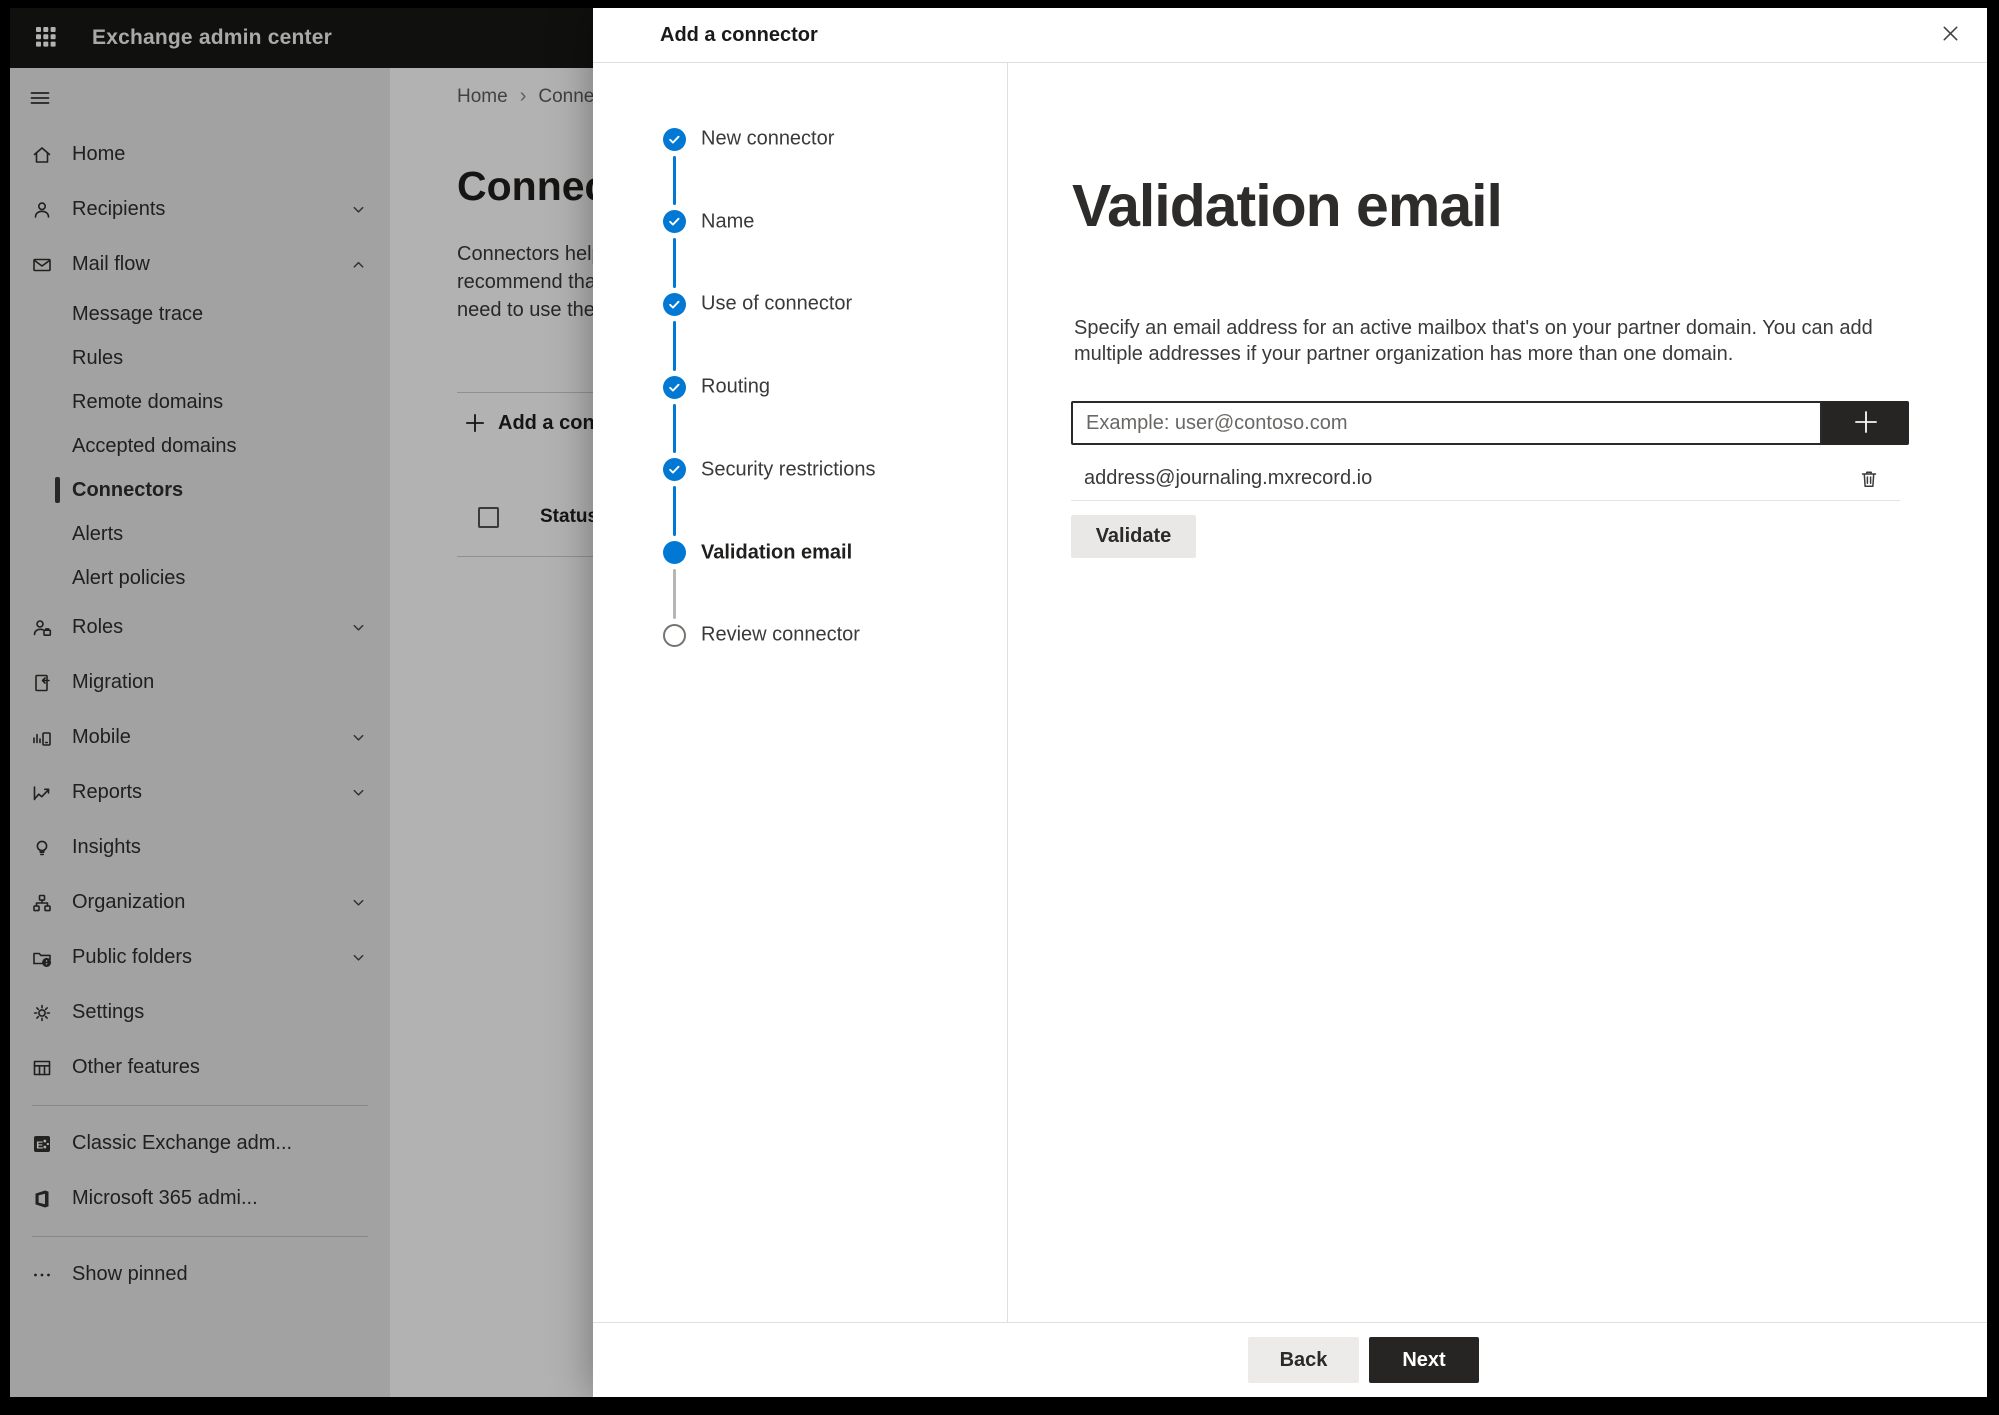 The width and height of the screenshot is (1999, 1415). What do you see at coordinates (788, 469) in the screenshot?
I see `step-label-security-restrictions: Security restrictions` at bounding box center [788, 469].